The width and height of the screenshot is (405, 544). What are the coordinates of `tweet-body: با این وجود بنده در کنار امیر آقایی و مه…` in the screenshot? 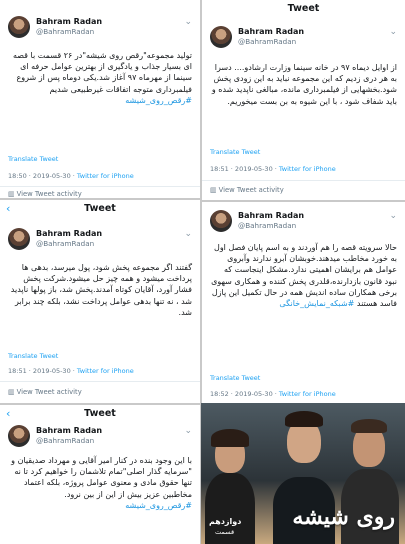 It's located at (101, 477).